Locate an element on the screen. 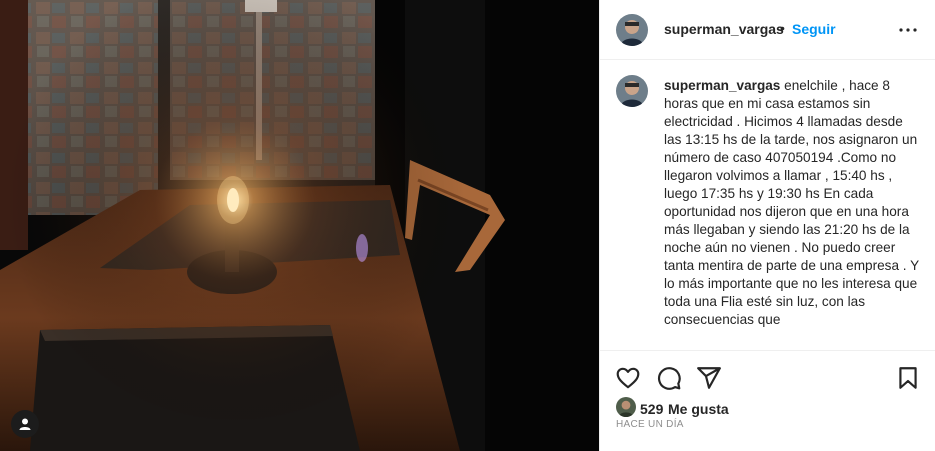 This screenshot has width=935, height=451. user-tag-icon is located at coordinates (25, 424).